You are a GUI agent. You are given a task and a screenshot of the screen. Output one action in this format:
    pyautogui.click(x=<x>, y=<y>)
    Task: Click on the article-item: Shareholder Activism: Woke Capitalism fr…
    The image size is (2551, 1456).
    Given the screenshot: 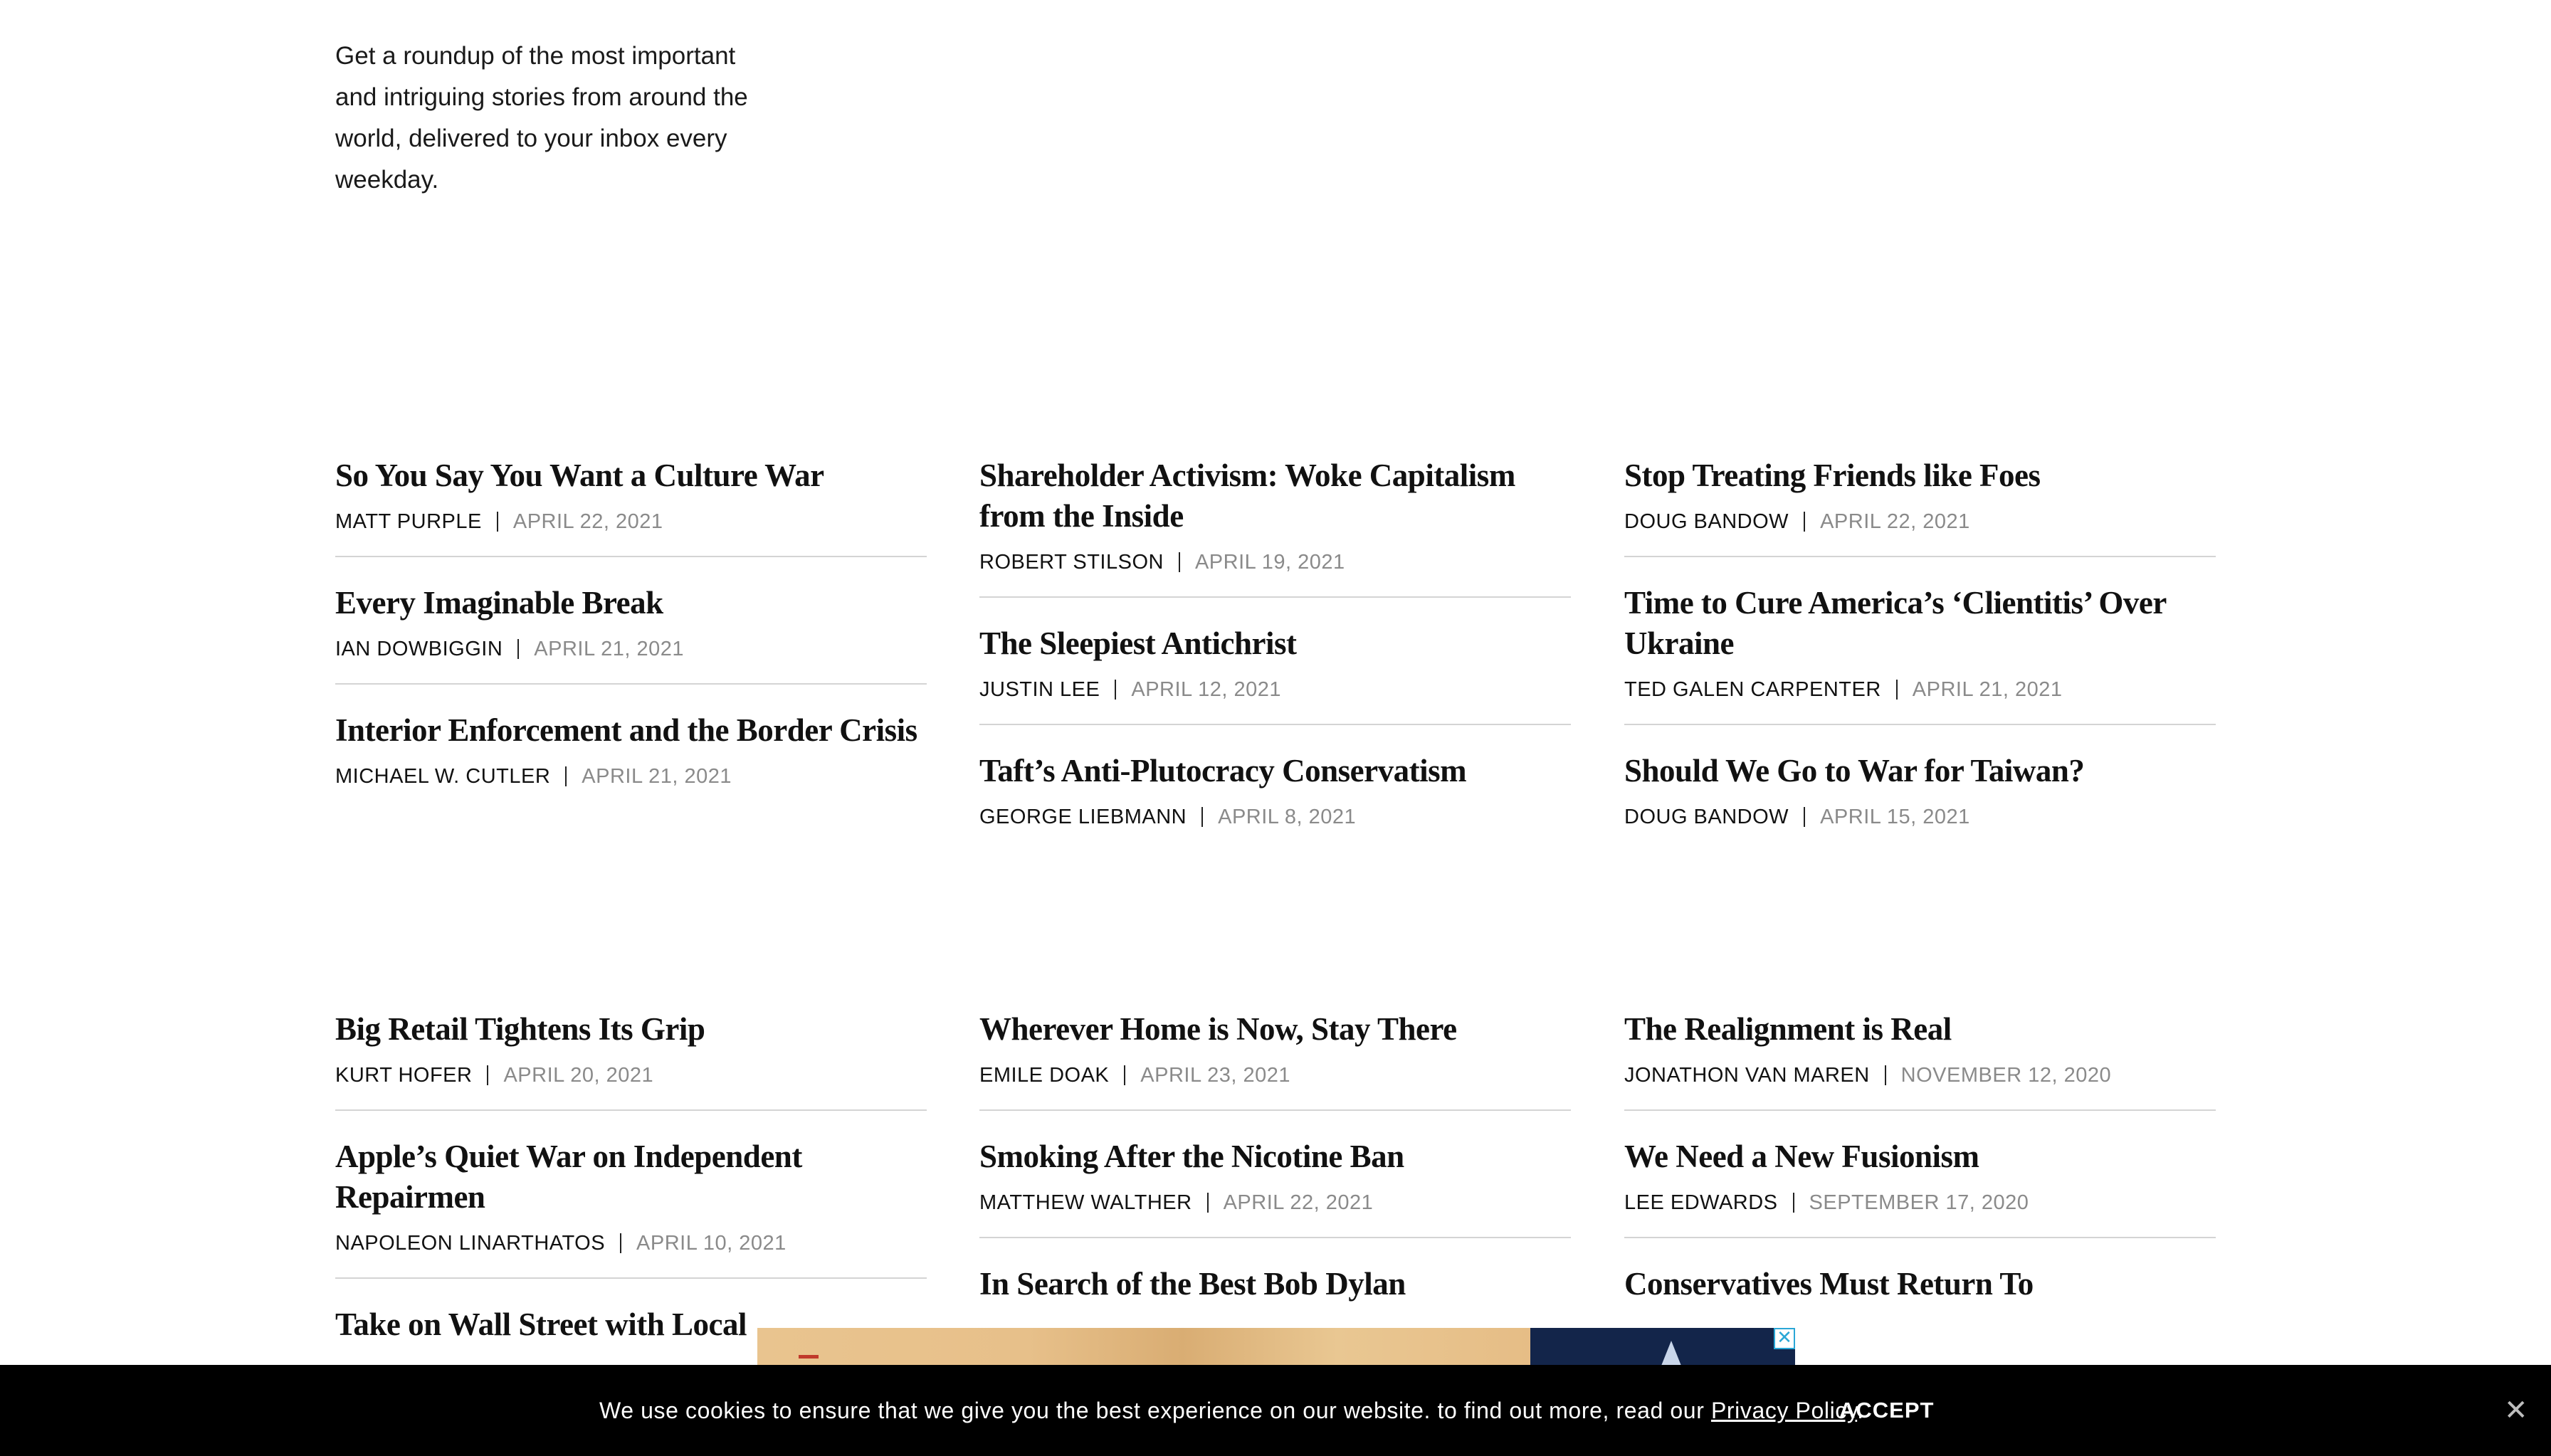 What is the action you would take?
    pyautogui.click(x=1275, y=526)
    